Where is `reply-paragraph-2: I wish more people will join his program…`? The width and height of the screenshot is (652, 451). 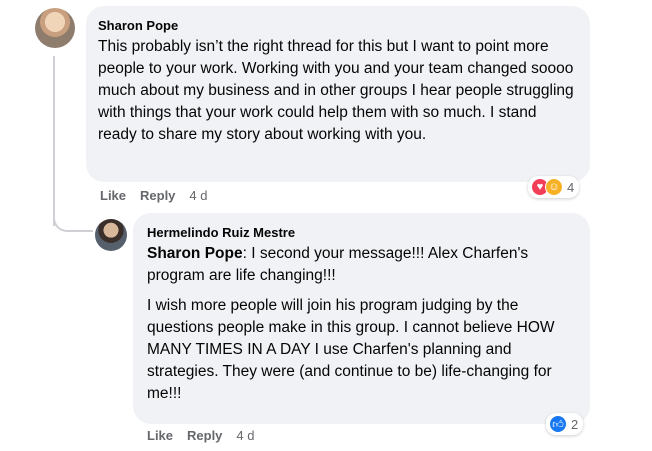 reply-paragraph-2: I wish more people will join his program… is located at coordinates (351, 349).